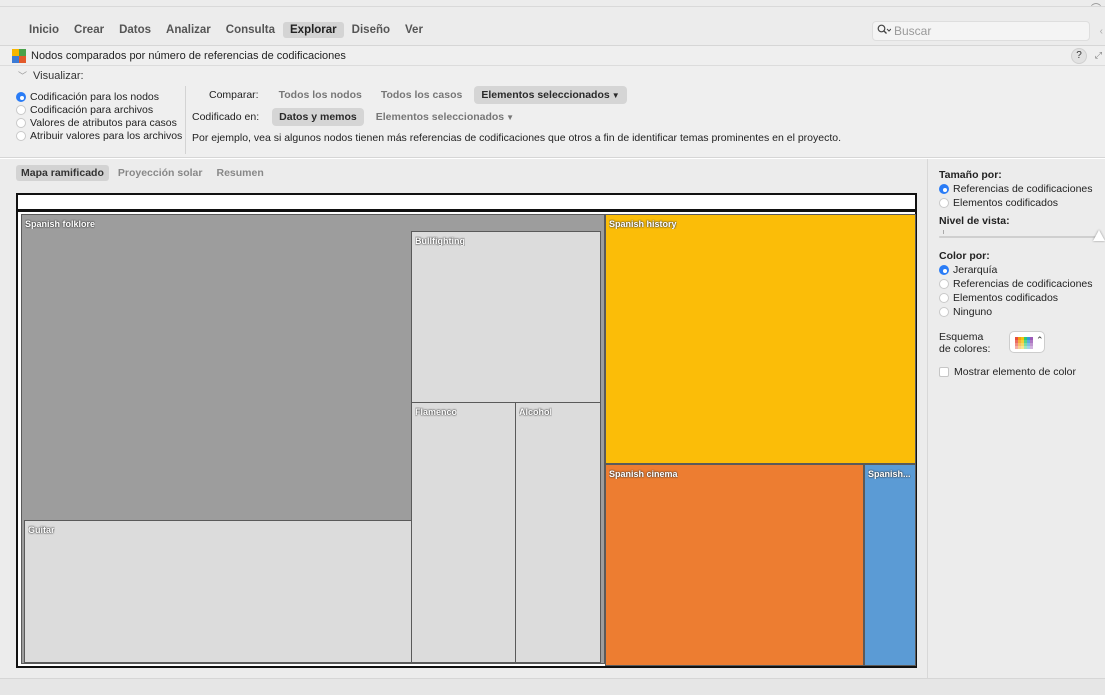 The image size is (1105, 695). I want to click on treemap-app-icon, so click(19, 56).